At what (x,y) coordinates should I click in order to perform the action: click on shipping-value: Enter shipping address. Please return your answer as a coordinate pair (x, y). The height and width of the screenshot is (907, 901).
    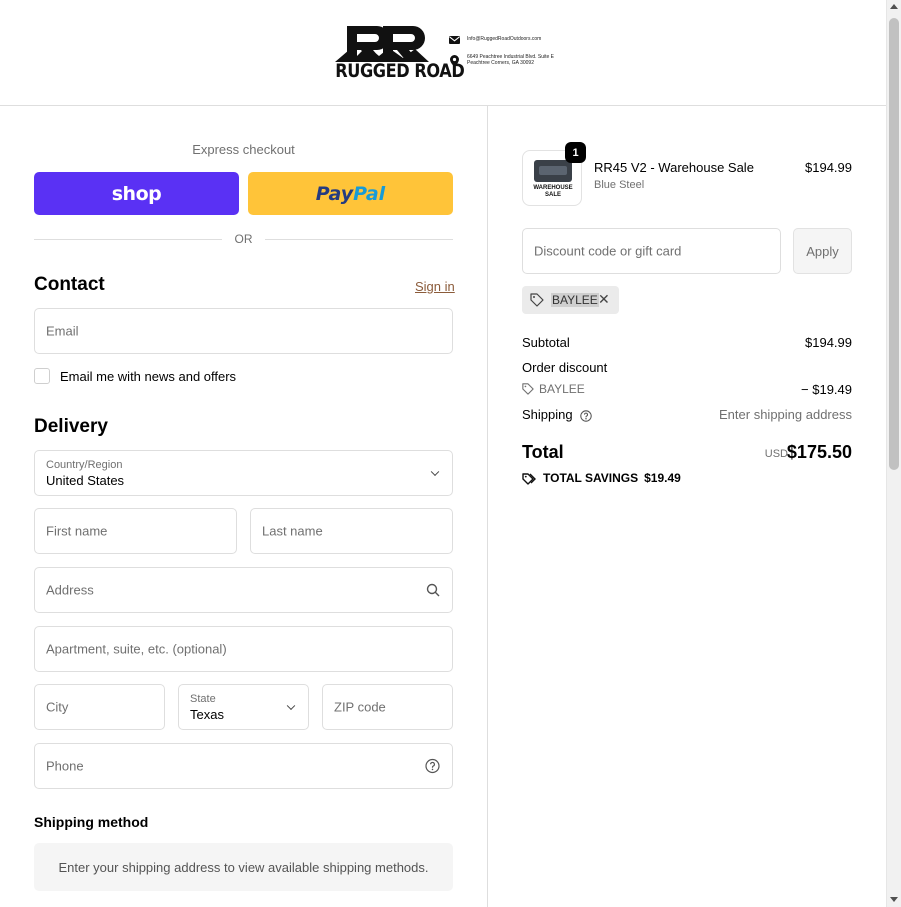
    Looking at the image, I should click on (785, 414).